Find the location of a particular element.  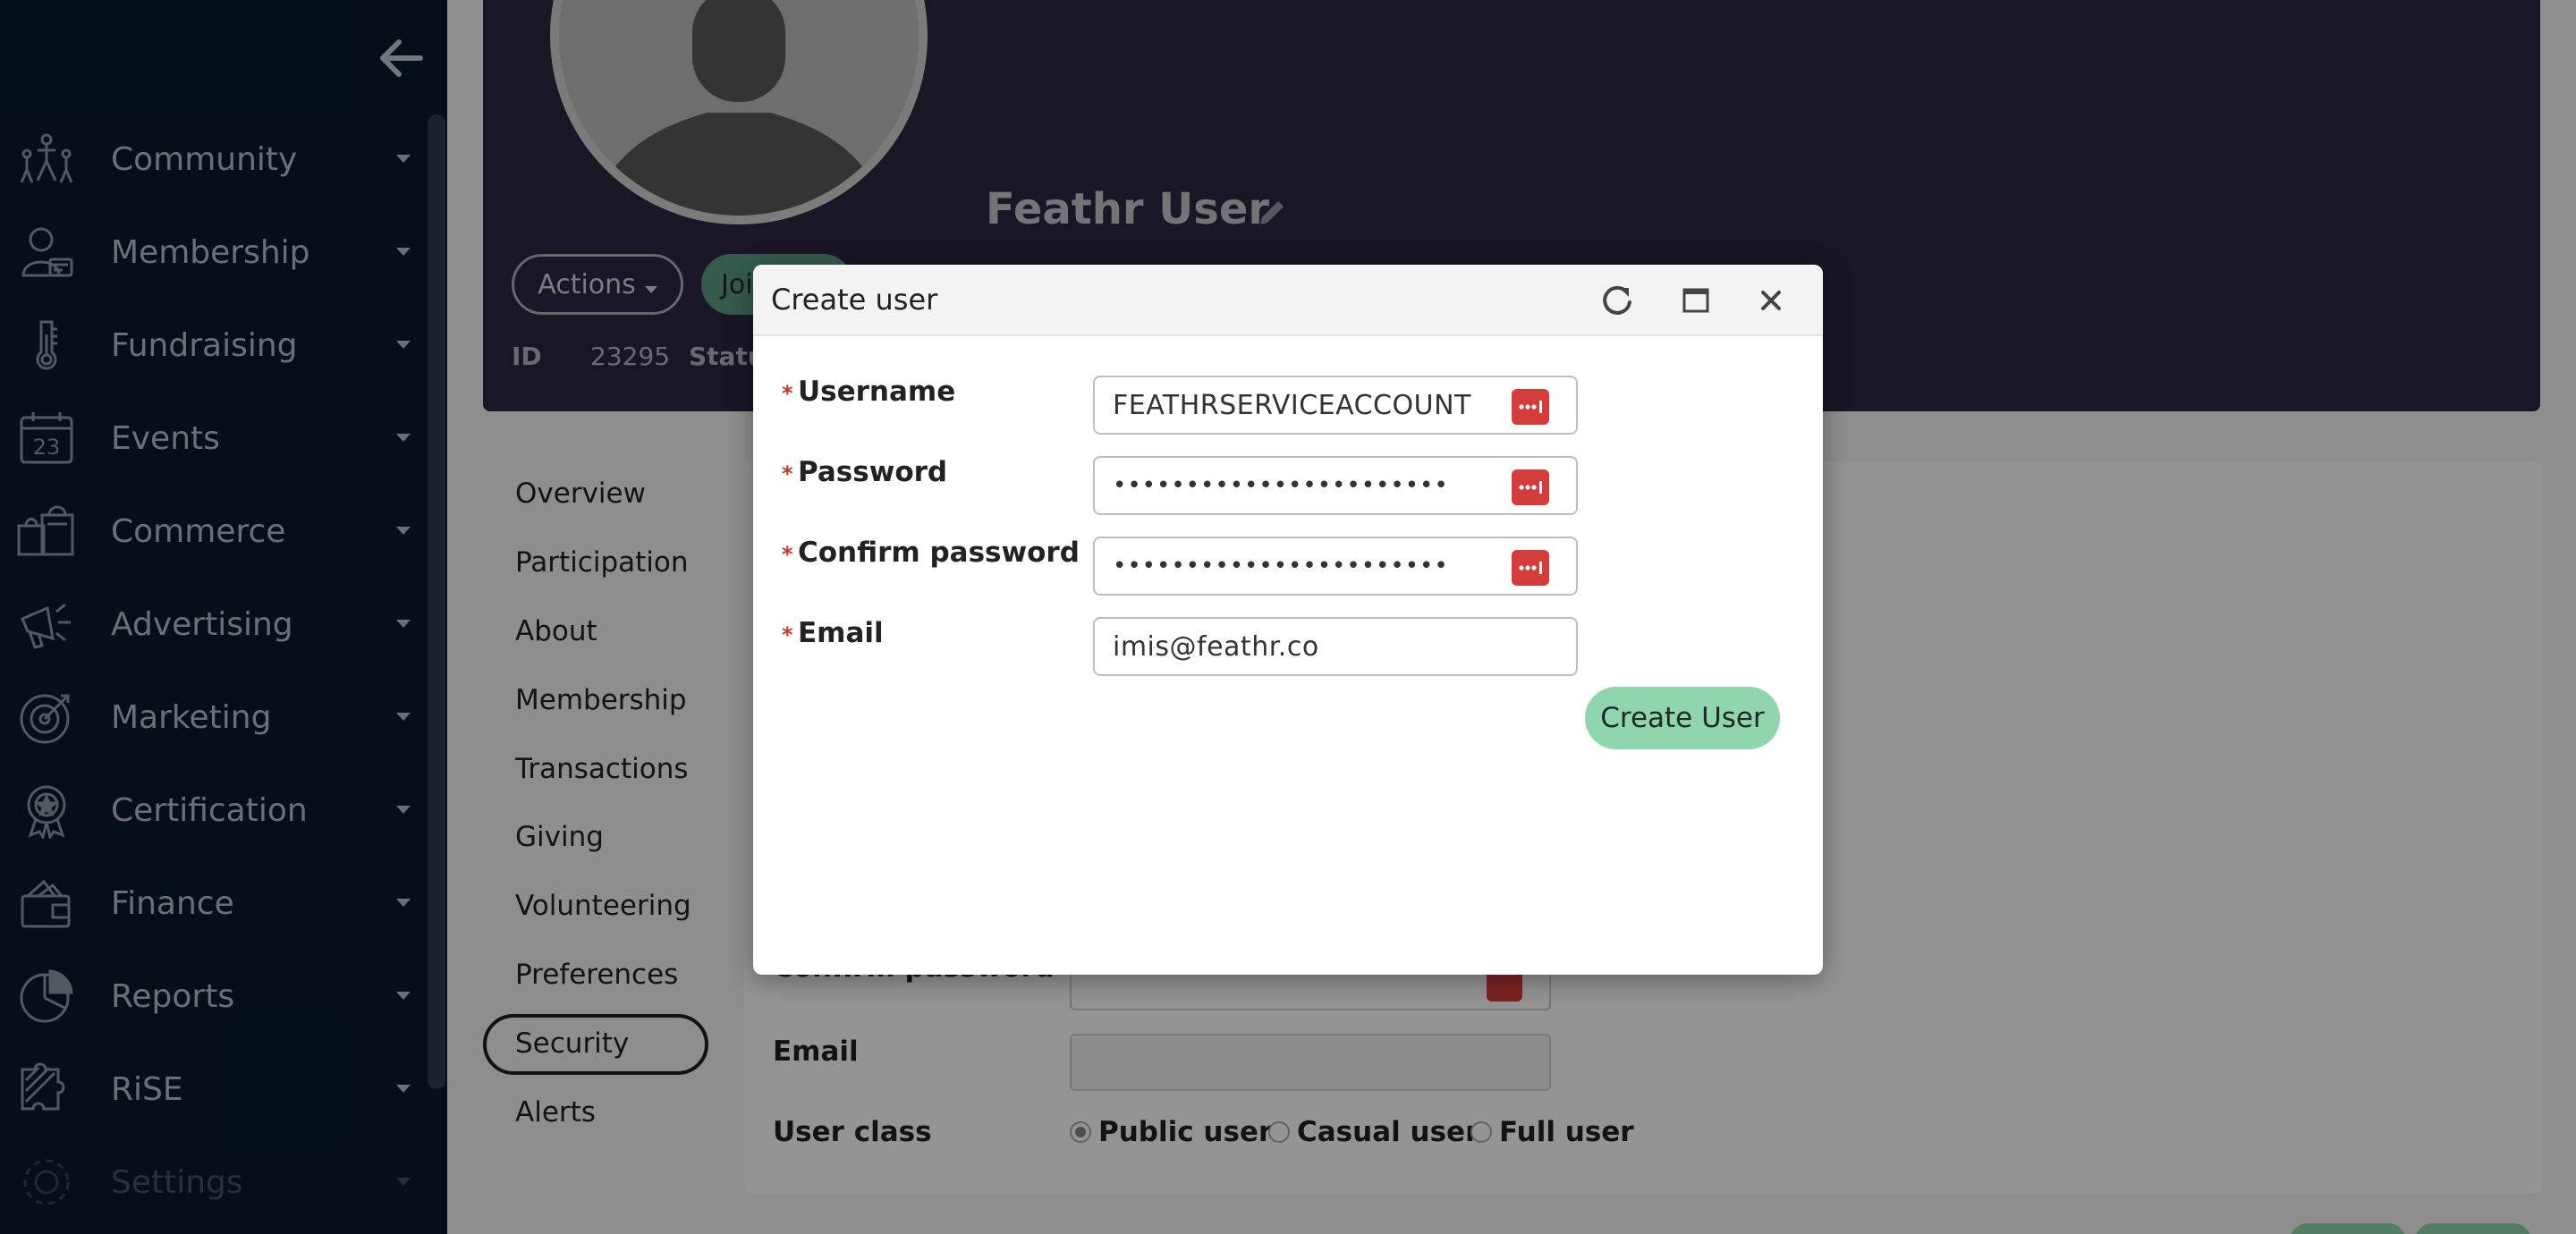

maximize-icon is located at coordinates (1695, 300).